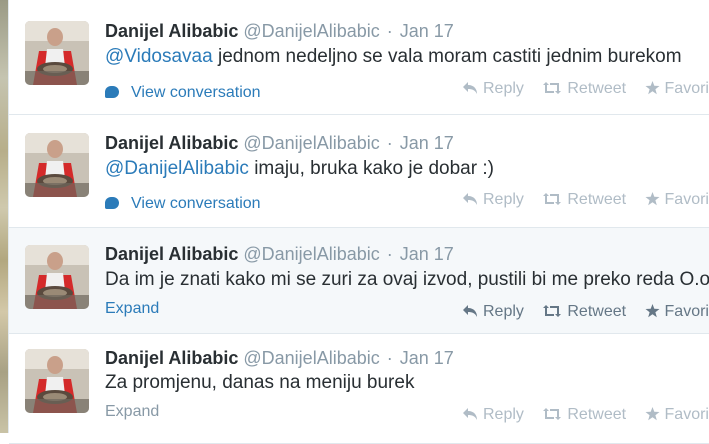 The image size is (709, 444). What do you see at coordinates (371, 168) in the screenshot?
I see `tweet-body: imaju, bruka kako je dobar :)` at bounding box center [371, 168].